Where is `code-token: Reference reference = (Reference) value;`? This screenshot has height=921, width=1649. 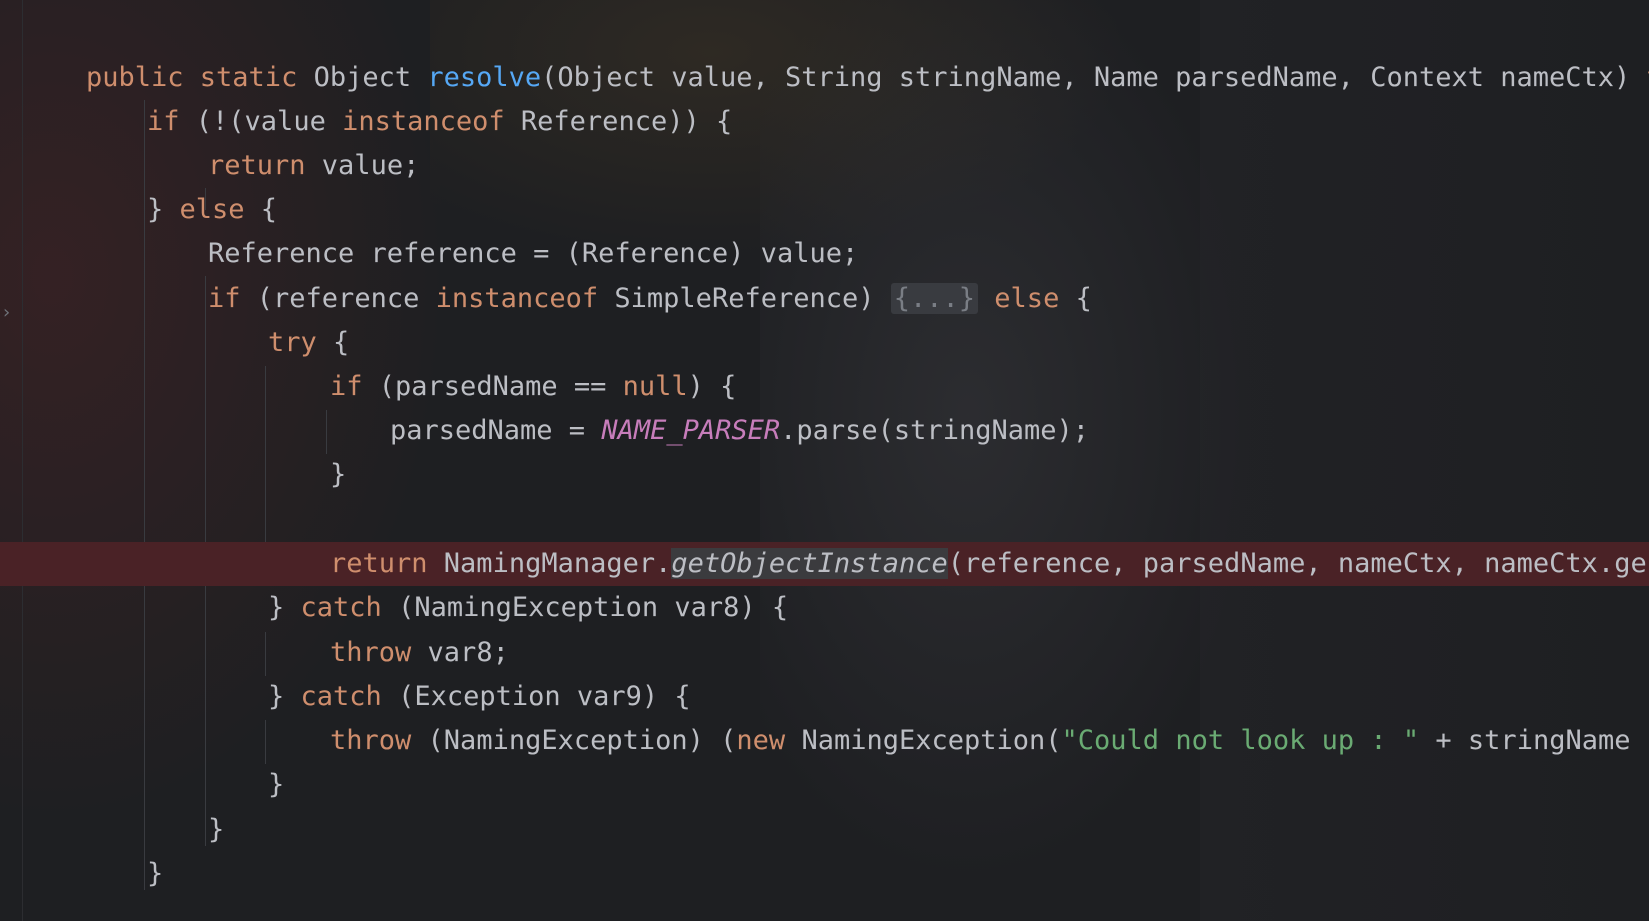 code-token: Reference reference = (Reference) value; is located at coordinates (533, 253).